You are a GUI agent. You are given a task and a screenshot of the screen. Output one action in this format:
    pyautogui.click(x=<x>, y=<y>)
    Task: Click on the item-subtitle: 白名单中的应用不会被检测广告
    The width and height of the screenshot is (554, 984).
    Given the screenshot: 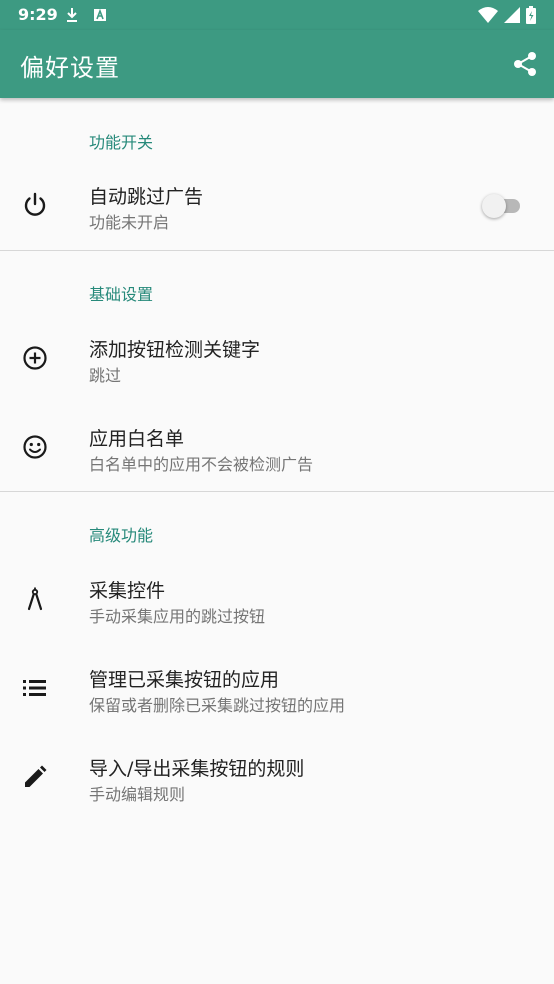 What is the action you would take?
    pyautogui.click(x=201, y=464)
    